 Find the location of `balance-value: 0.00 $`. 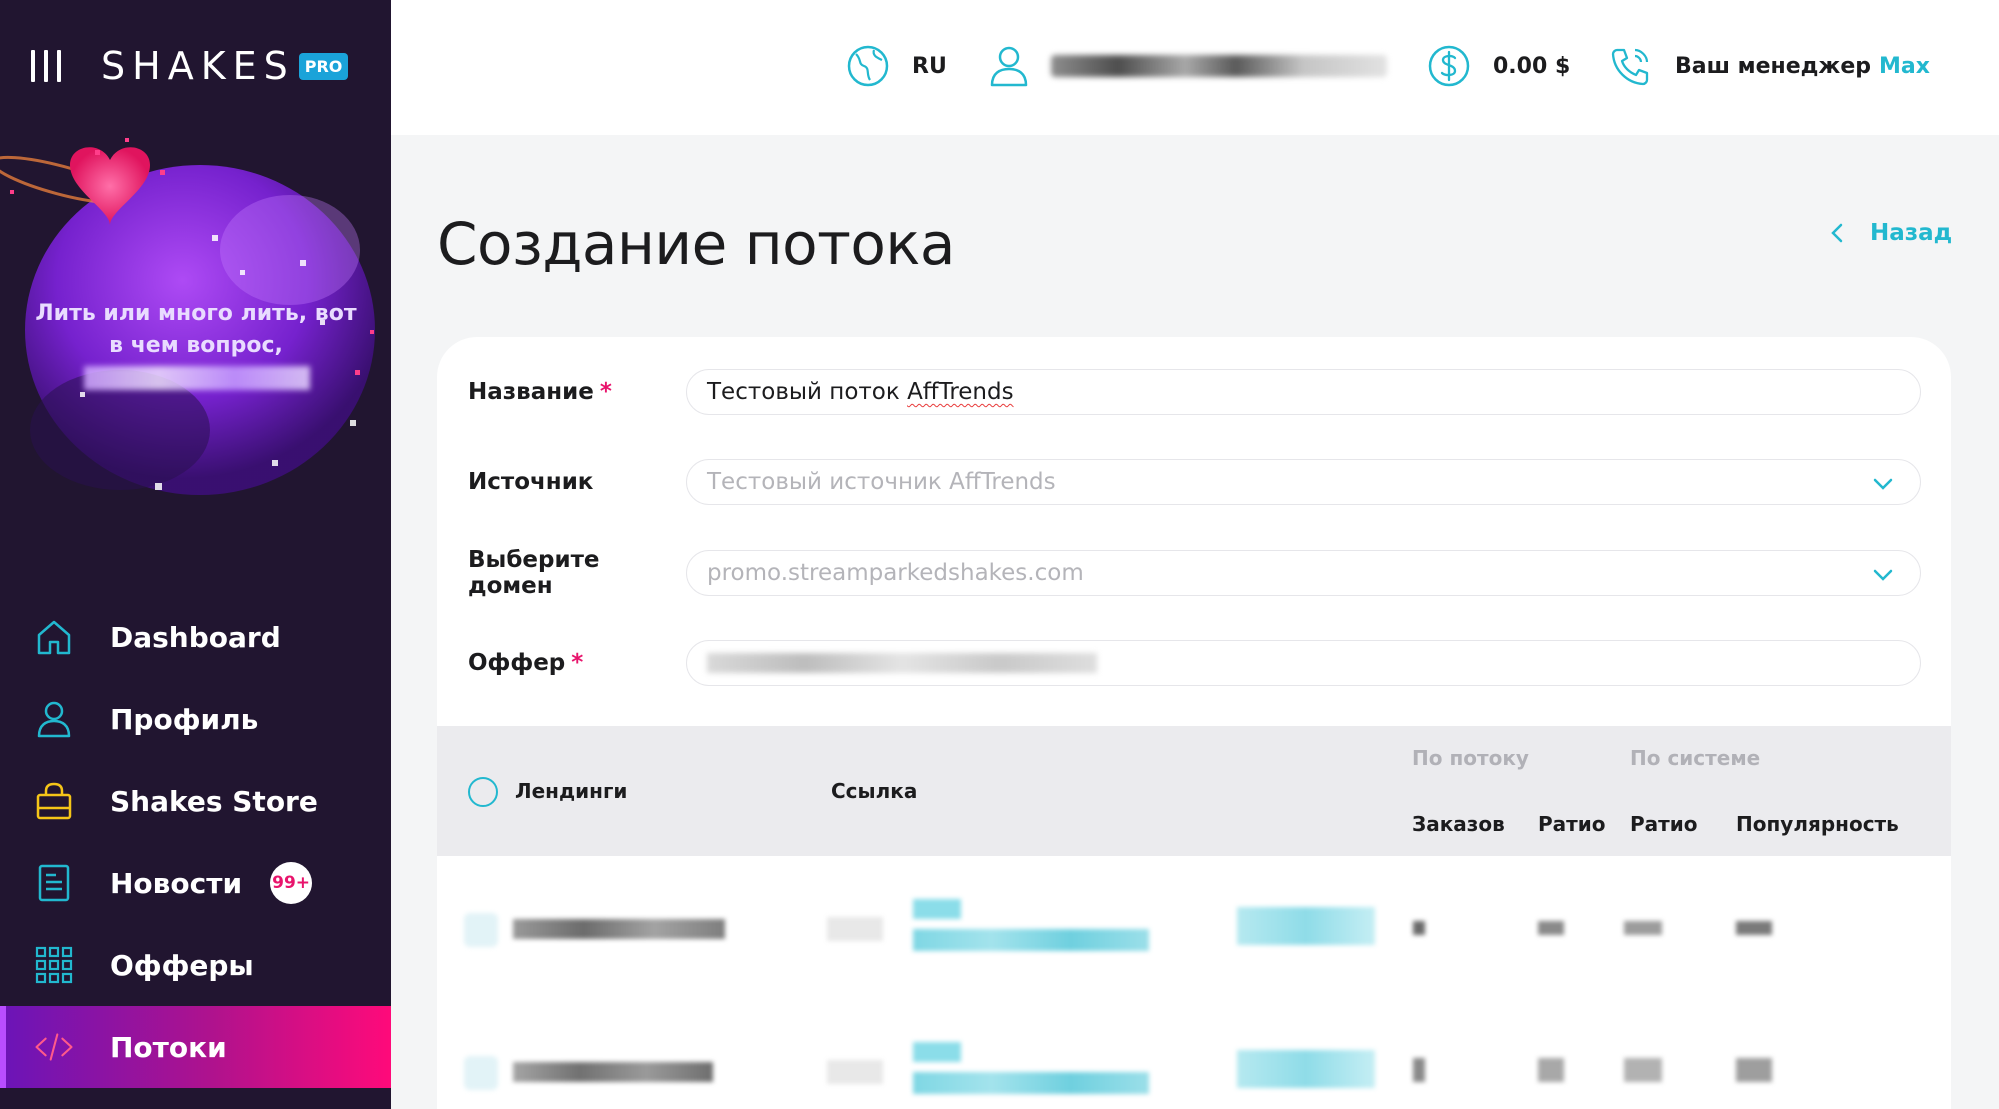

balance-value: 0.00 $ is located at coordinates (1532, 66).